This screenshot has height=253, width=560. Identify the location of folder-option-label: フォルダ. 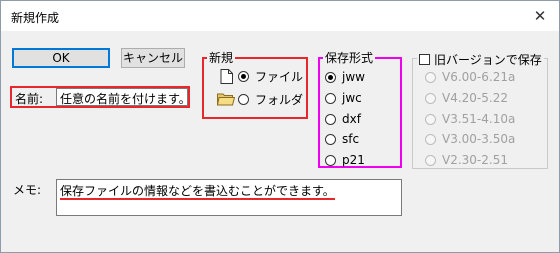
(279, 99).